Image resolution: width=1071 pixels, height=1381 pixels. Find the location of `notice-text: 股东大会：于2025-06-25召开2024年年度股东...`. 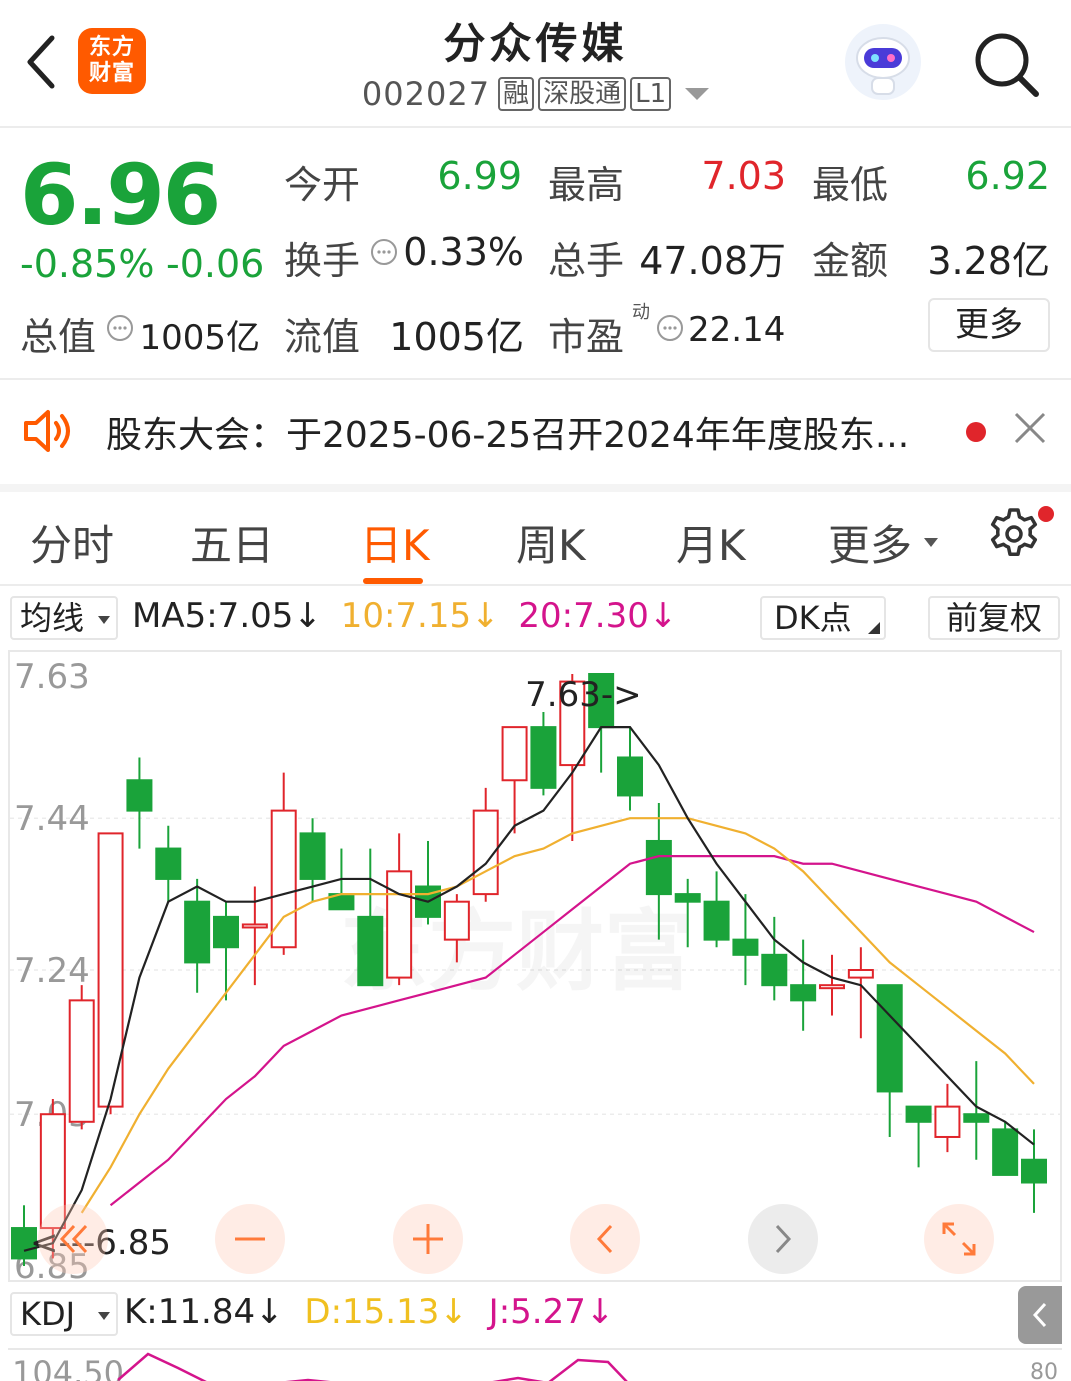

notice-text: 股东大会：于2025-06-25召开2024年年度股东... is located at coordinates (508, 435).